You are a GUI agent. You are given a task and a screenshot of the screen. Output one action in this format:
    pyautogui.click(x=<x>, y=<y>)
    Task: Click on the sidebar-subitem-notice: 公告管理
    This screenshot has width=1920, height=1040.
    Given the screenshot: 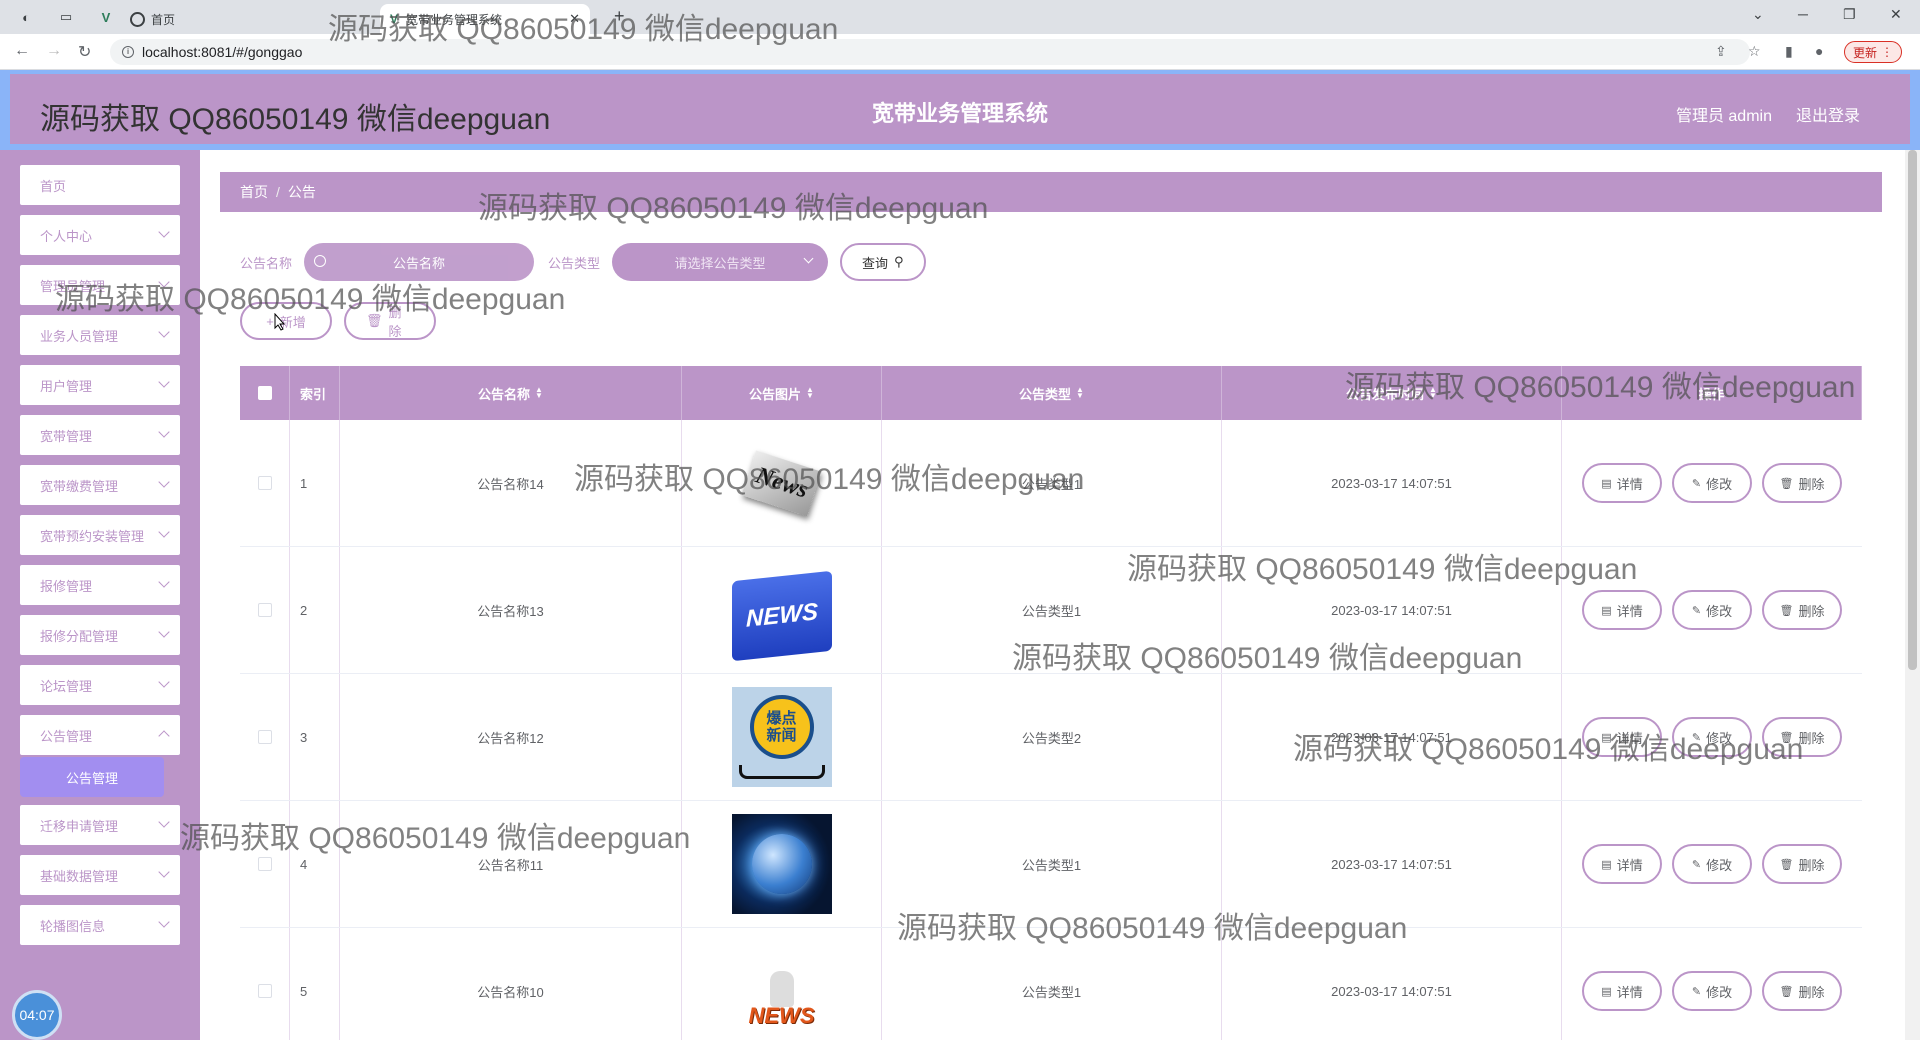 What is the action you would take?
    pyautogui.click(x=92, y=777)
    